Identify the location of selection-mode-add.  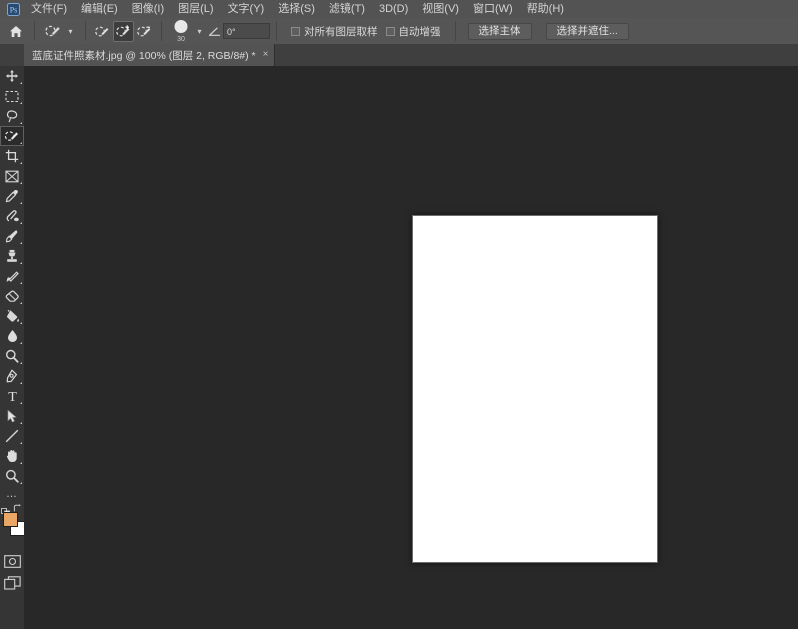
(123, 31).